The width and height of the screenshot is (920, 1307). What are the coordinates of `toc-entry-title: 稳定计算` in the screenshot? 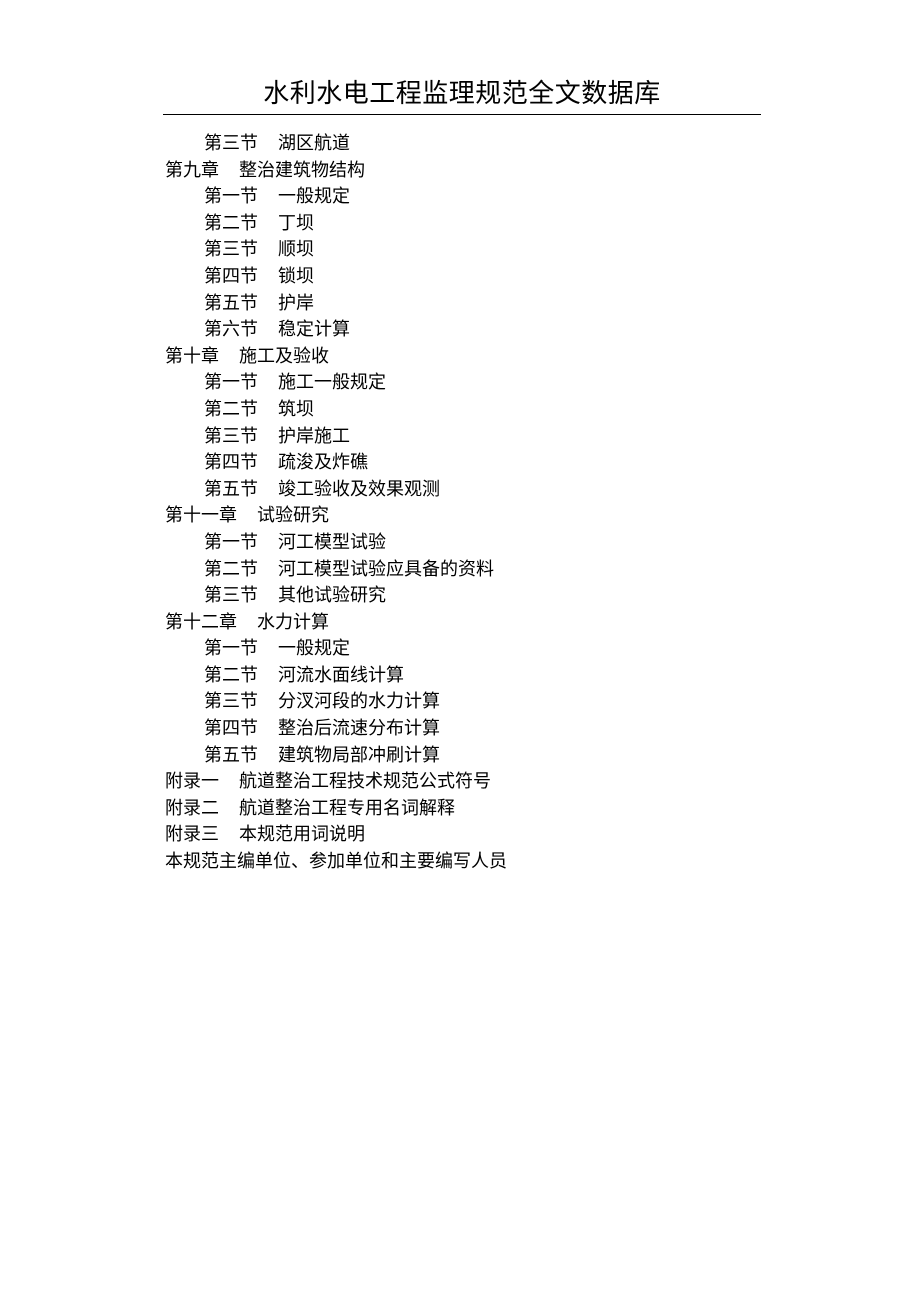 It's located at (314, 330).